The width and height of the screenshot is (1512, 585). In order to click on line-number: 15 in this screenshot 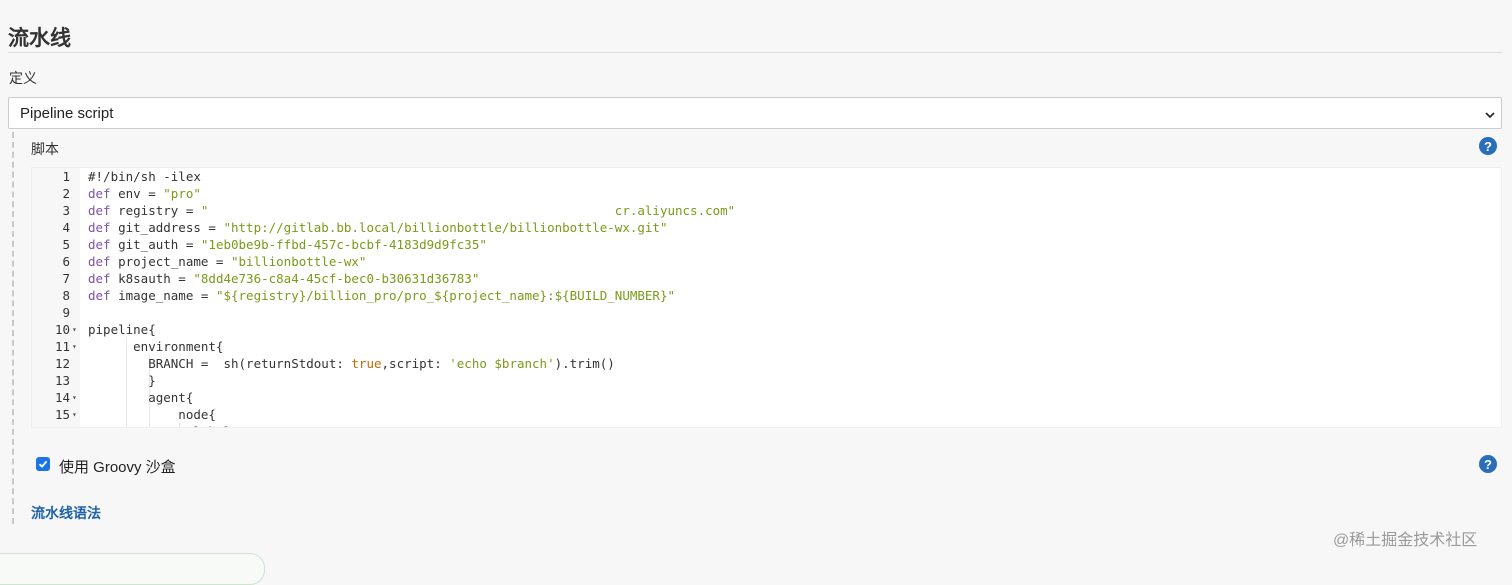, I will do `click(62, 414)`.